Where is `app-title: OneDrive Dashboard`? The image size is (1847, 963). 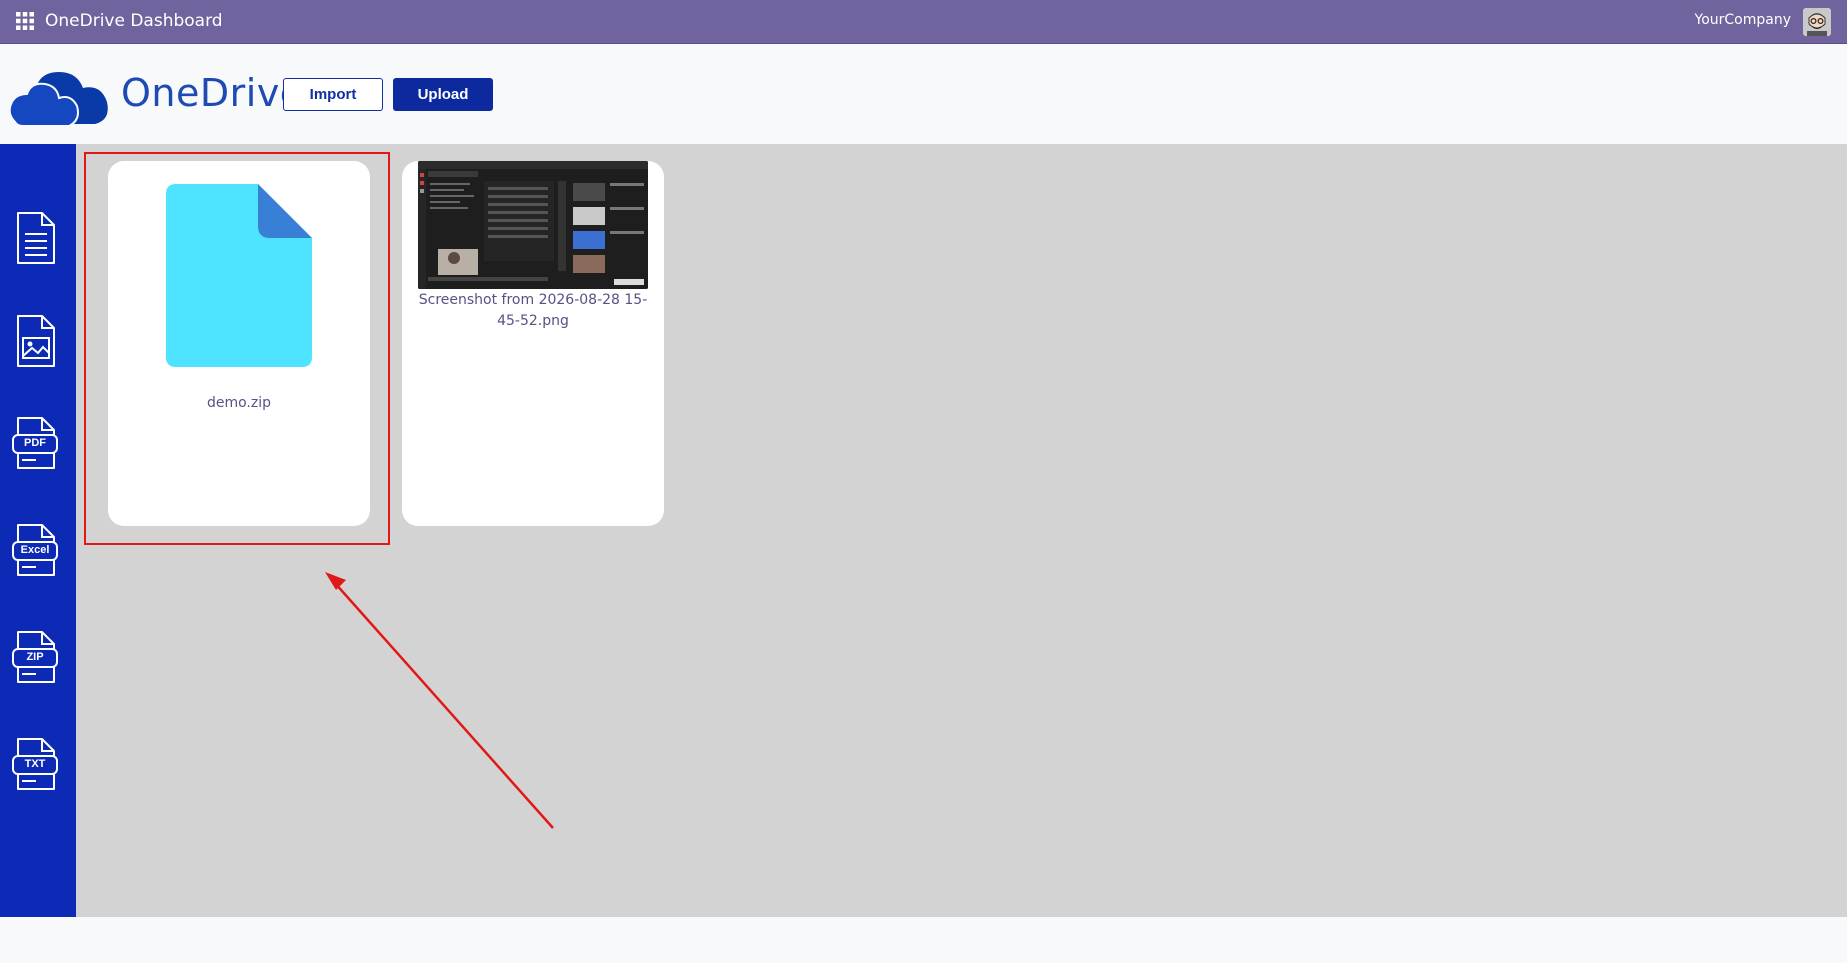
app-title: OneDrive Dashboard is located at coordinates (134, 21).